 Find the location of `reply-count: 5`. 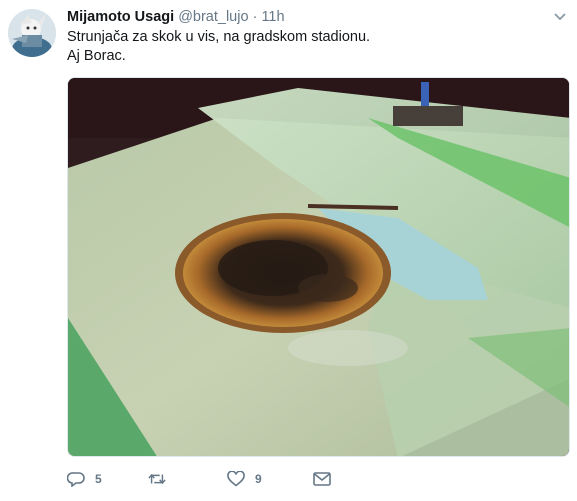

reply-count: 5 is located at coordinates (98, 479).